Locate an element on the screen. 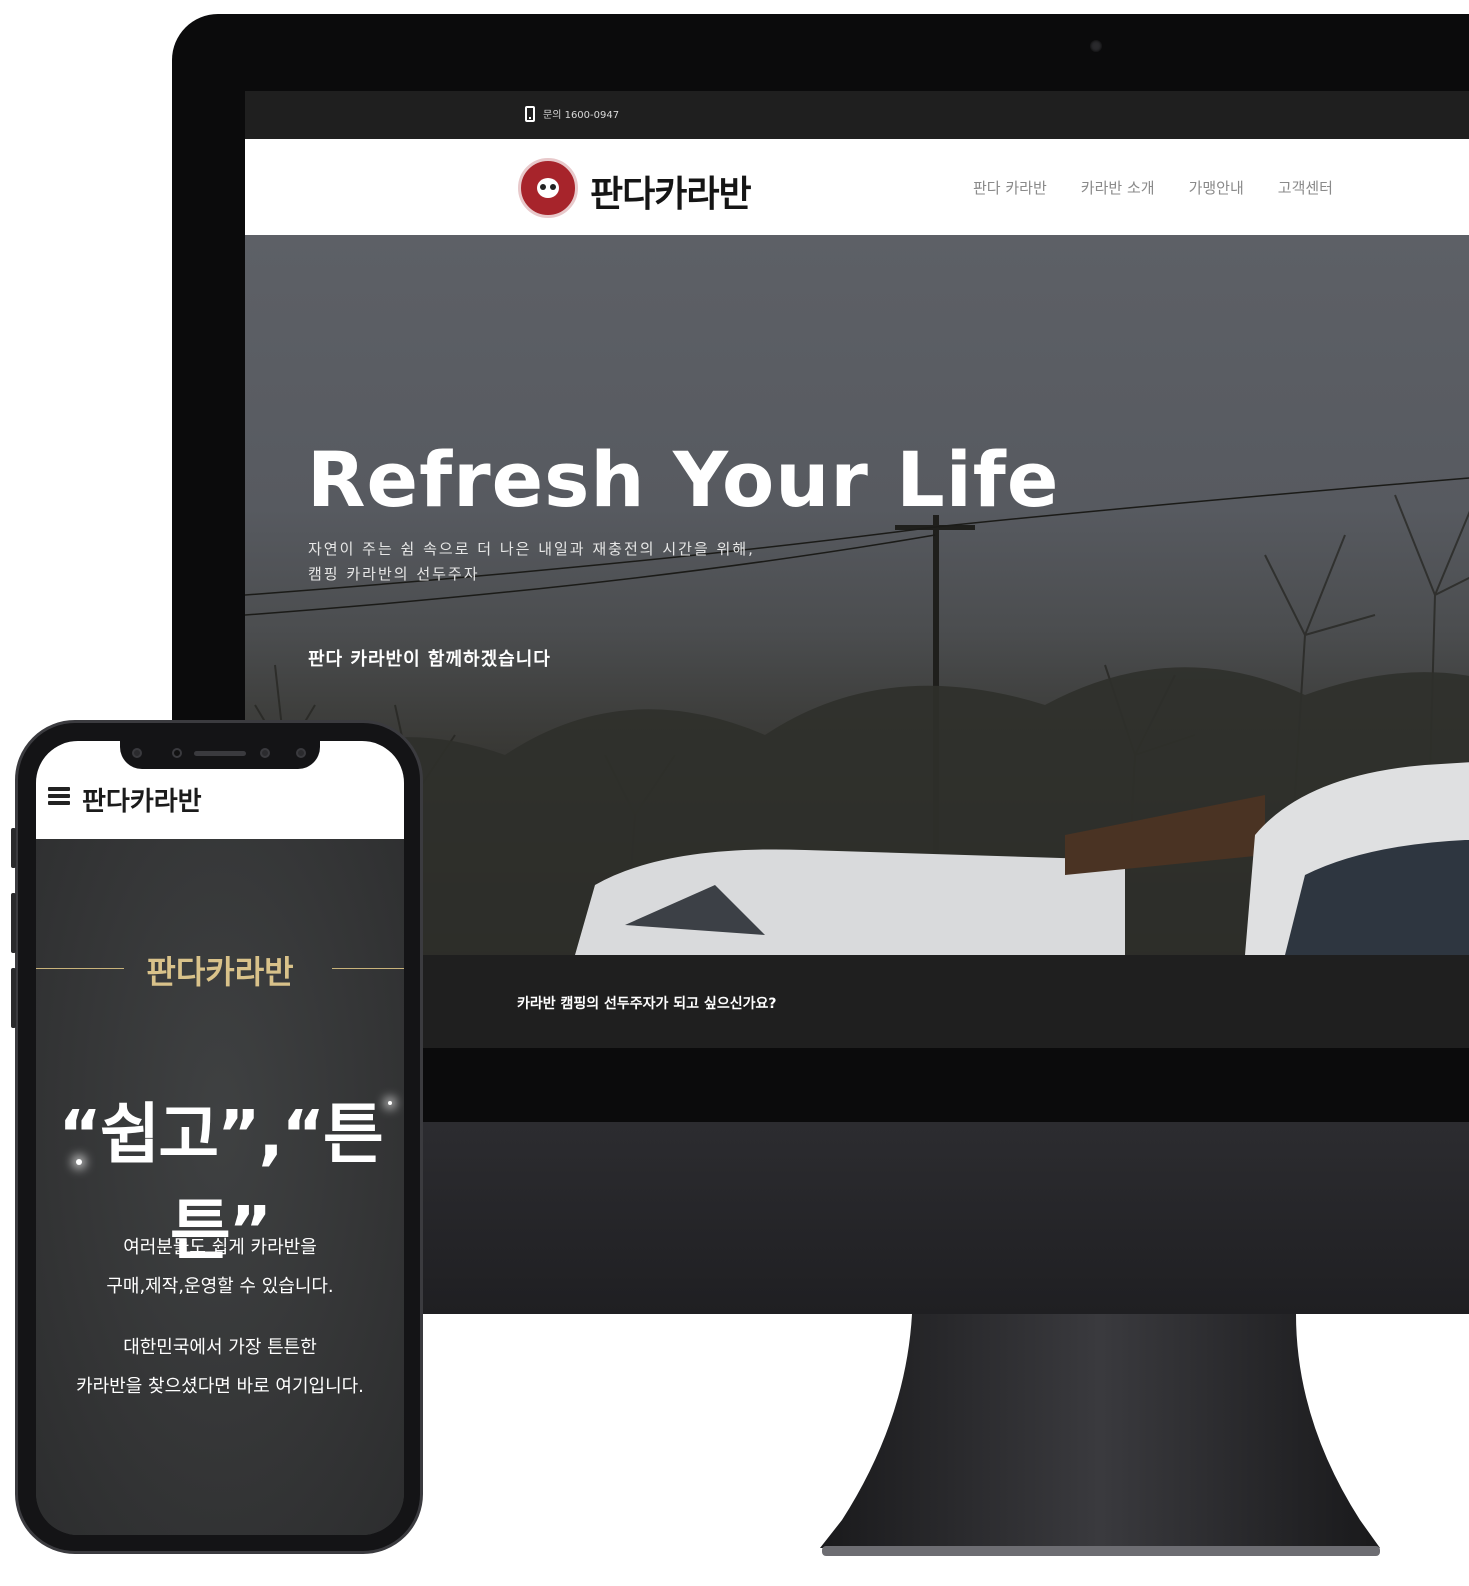  nav-item-franchise: 가맹안내 is located at coordinates (1216, 187).